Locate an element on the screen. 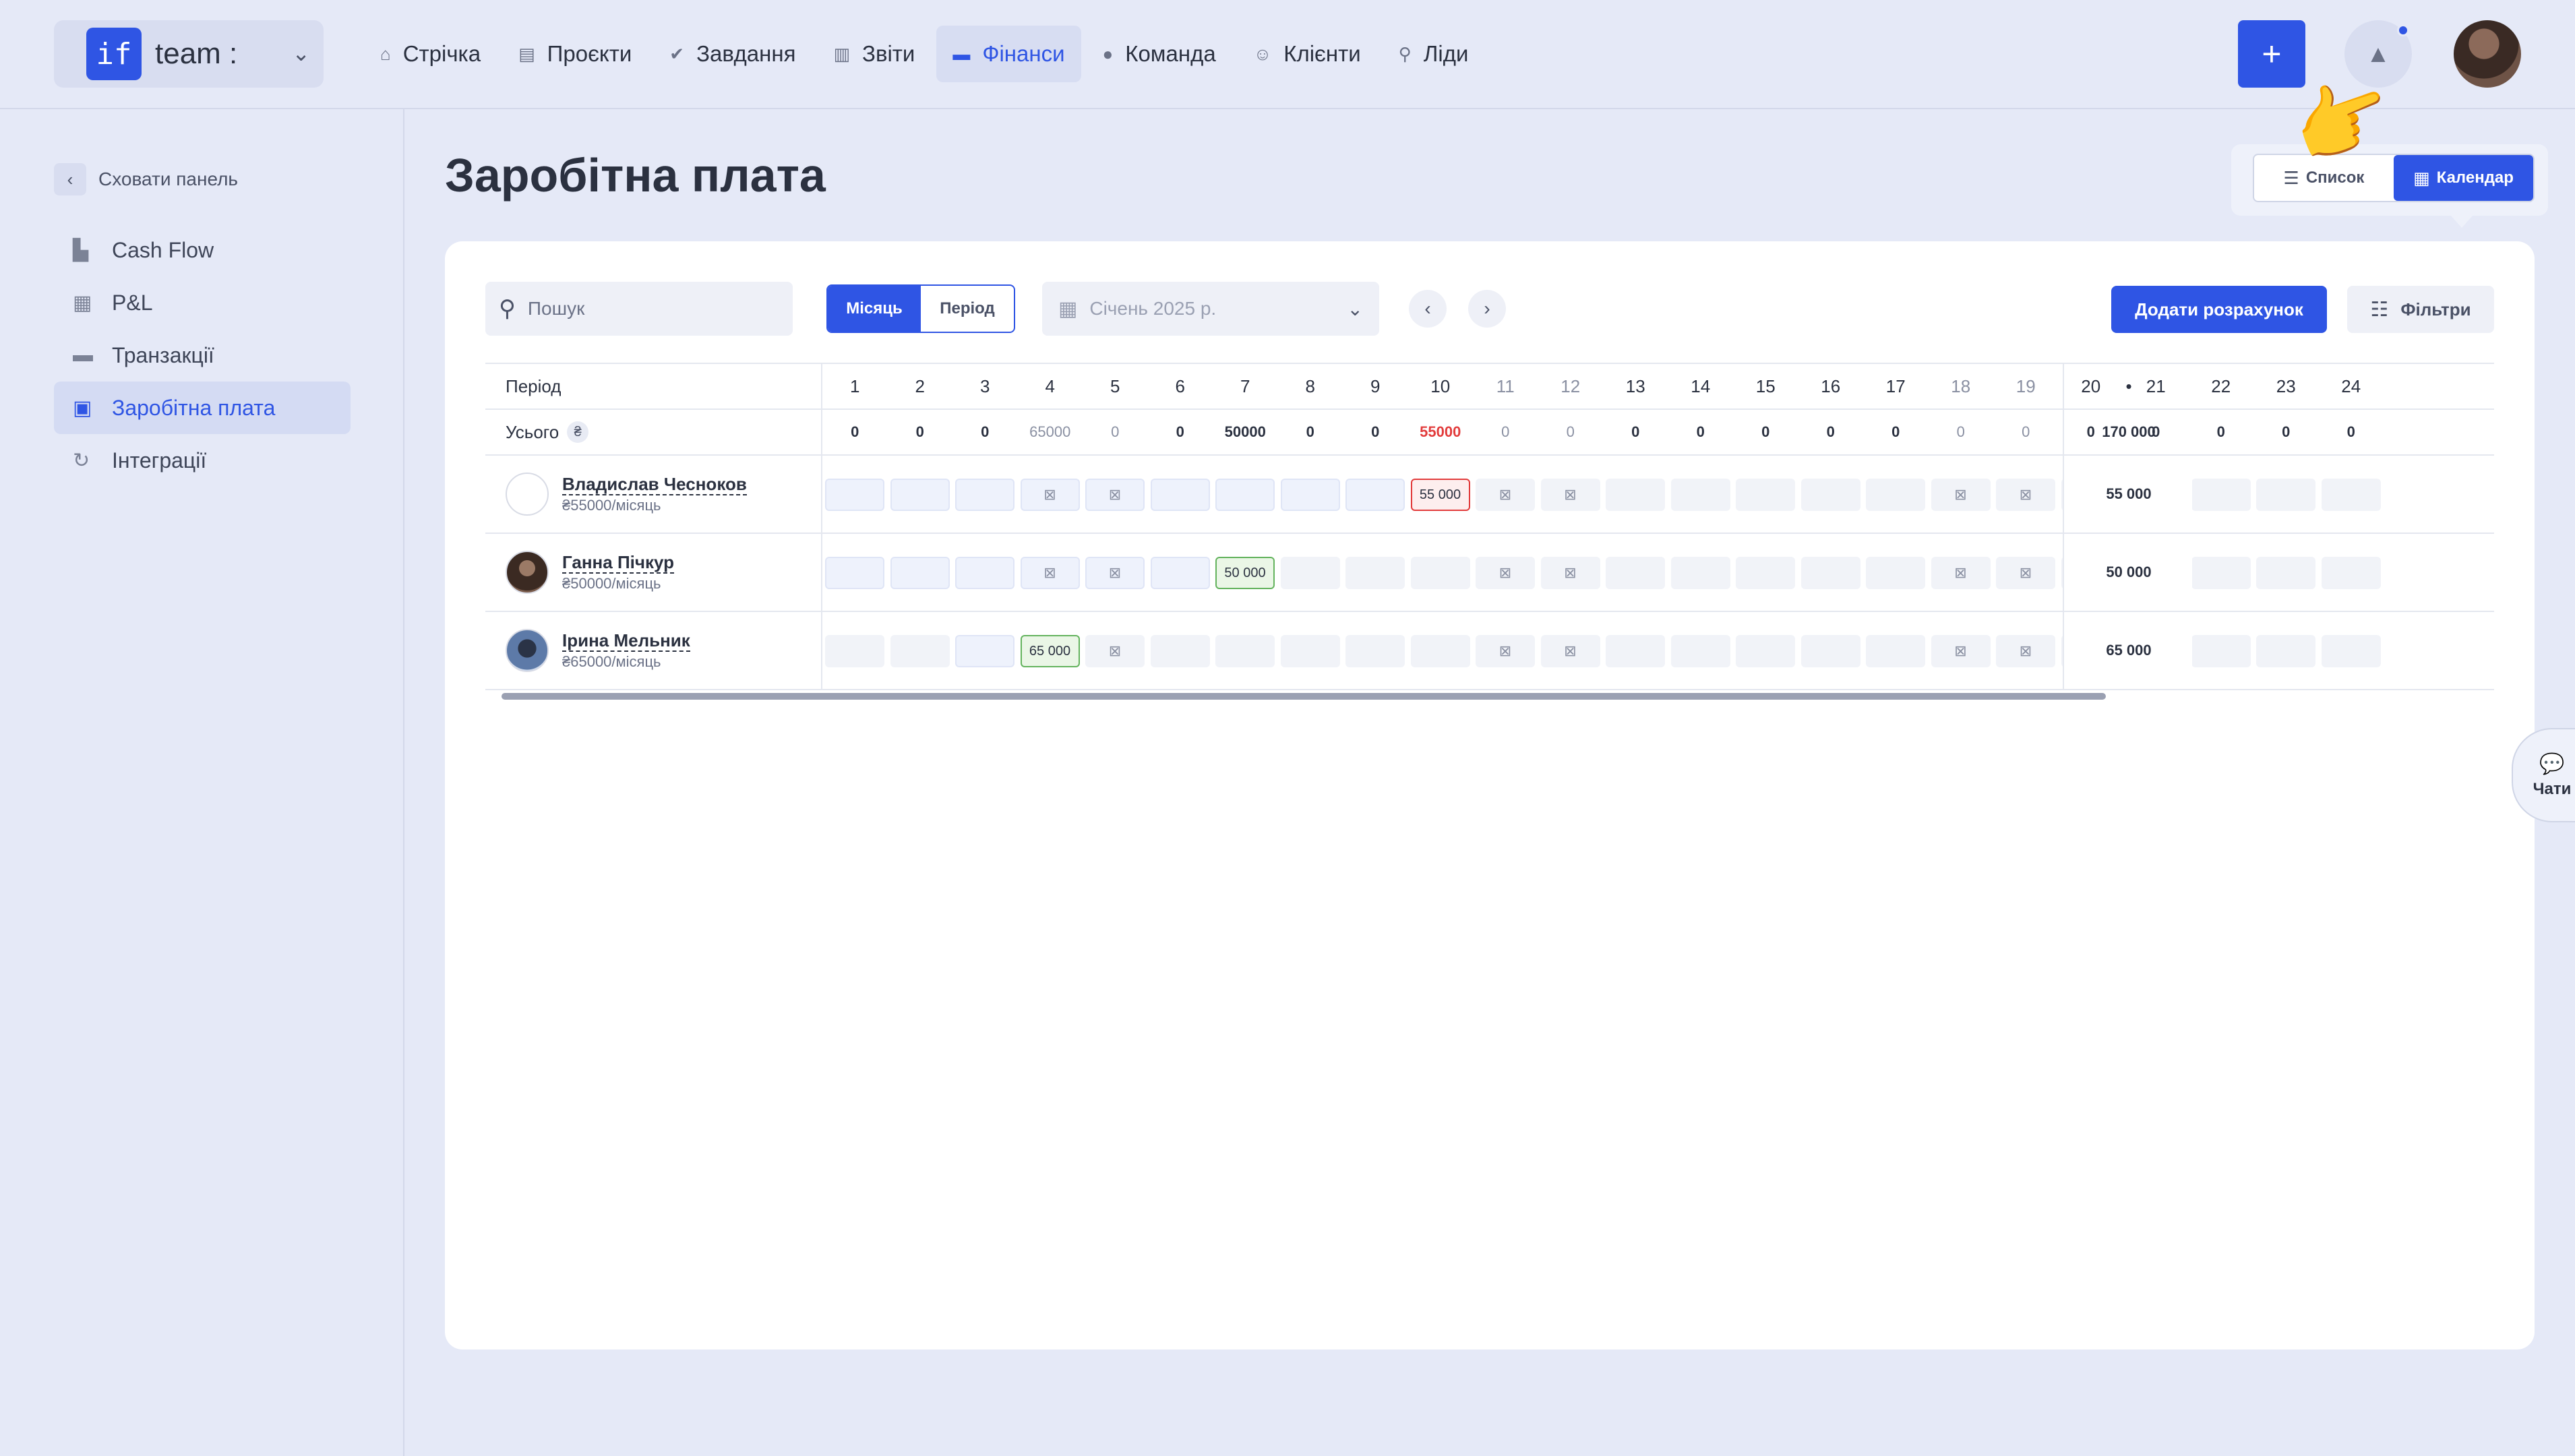  sidebar-item-0: ▙ Cash Flow is located at coordinates (202, 250).